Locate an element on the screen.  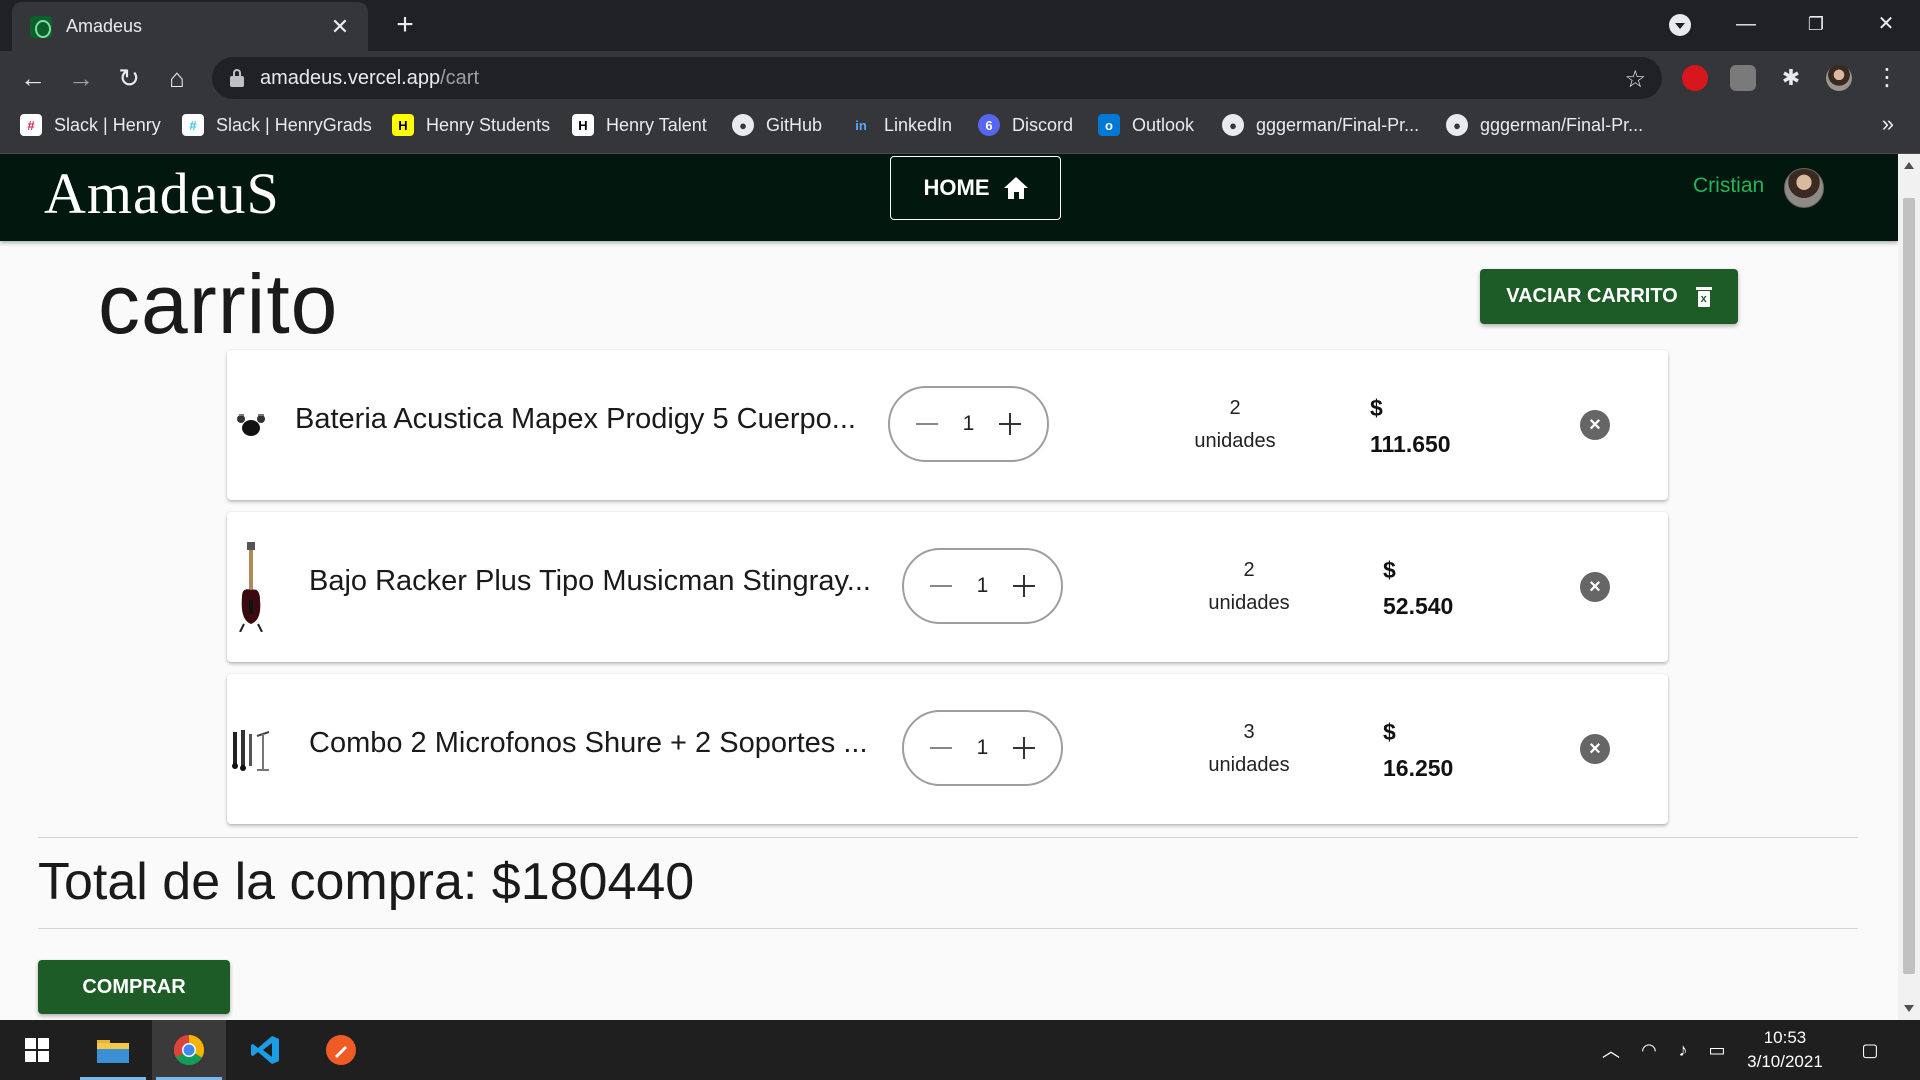
taskbar-postman is located at coordinates (341, 1050).